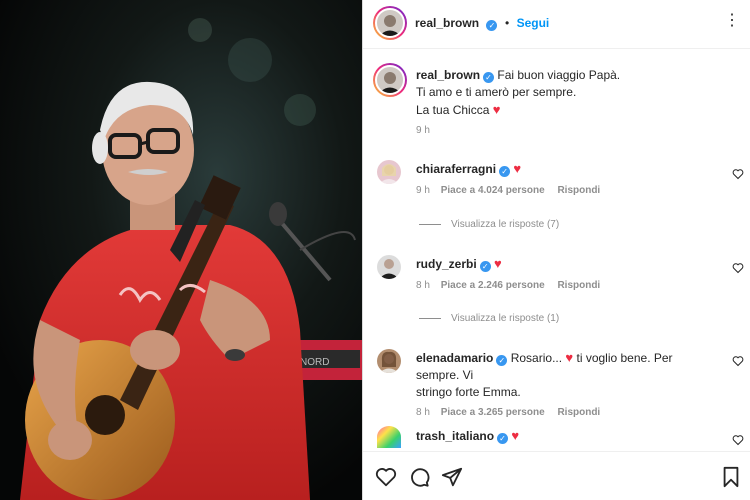 Image resolution: width=750 pixels, height=500 pixels. I want to click on comment-username: rudy_zerbi, so click(446, 264).